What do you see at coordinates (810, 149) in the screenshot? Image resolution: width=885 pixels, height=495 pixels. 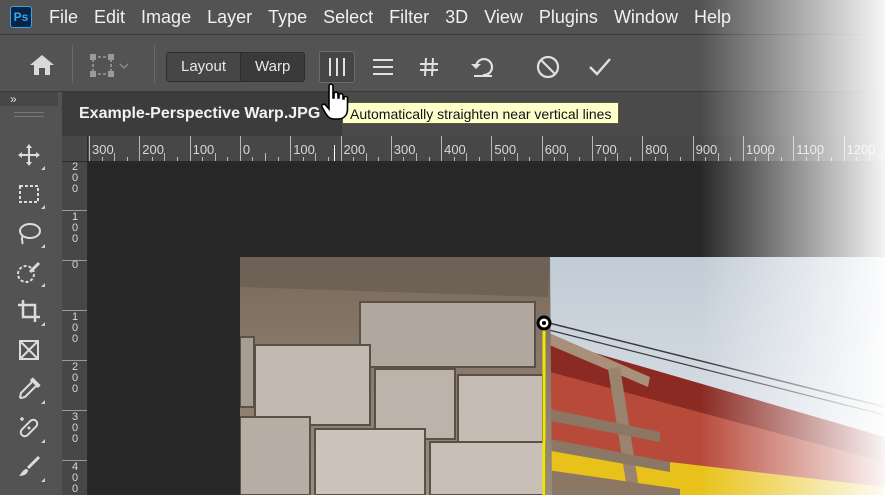 I see `ruler-label: 1100` at bounding box center [810, 149].